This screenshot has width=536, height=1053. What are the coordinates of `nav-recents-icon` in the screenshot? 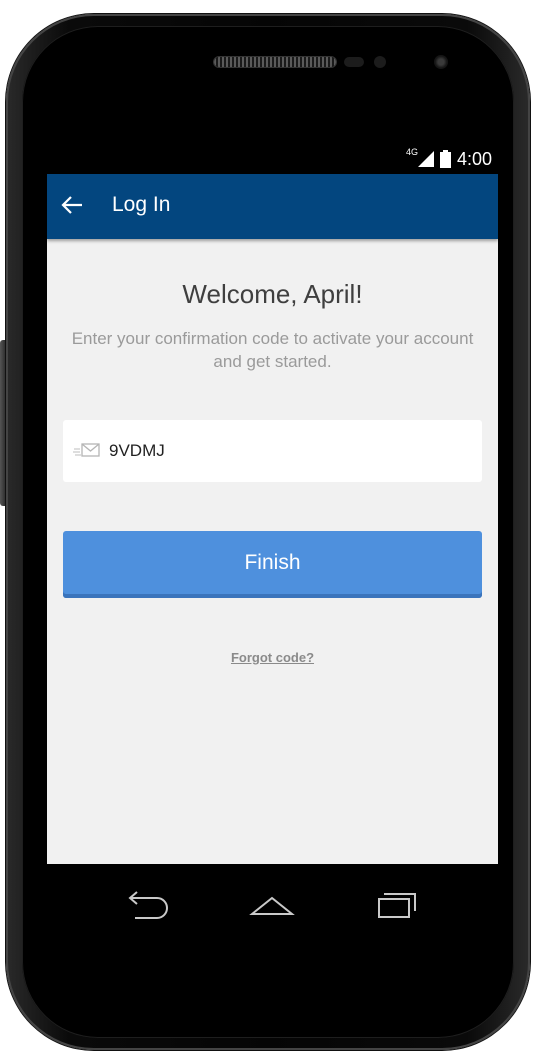 It's located at (397, 904).